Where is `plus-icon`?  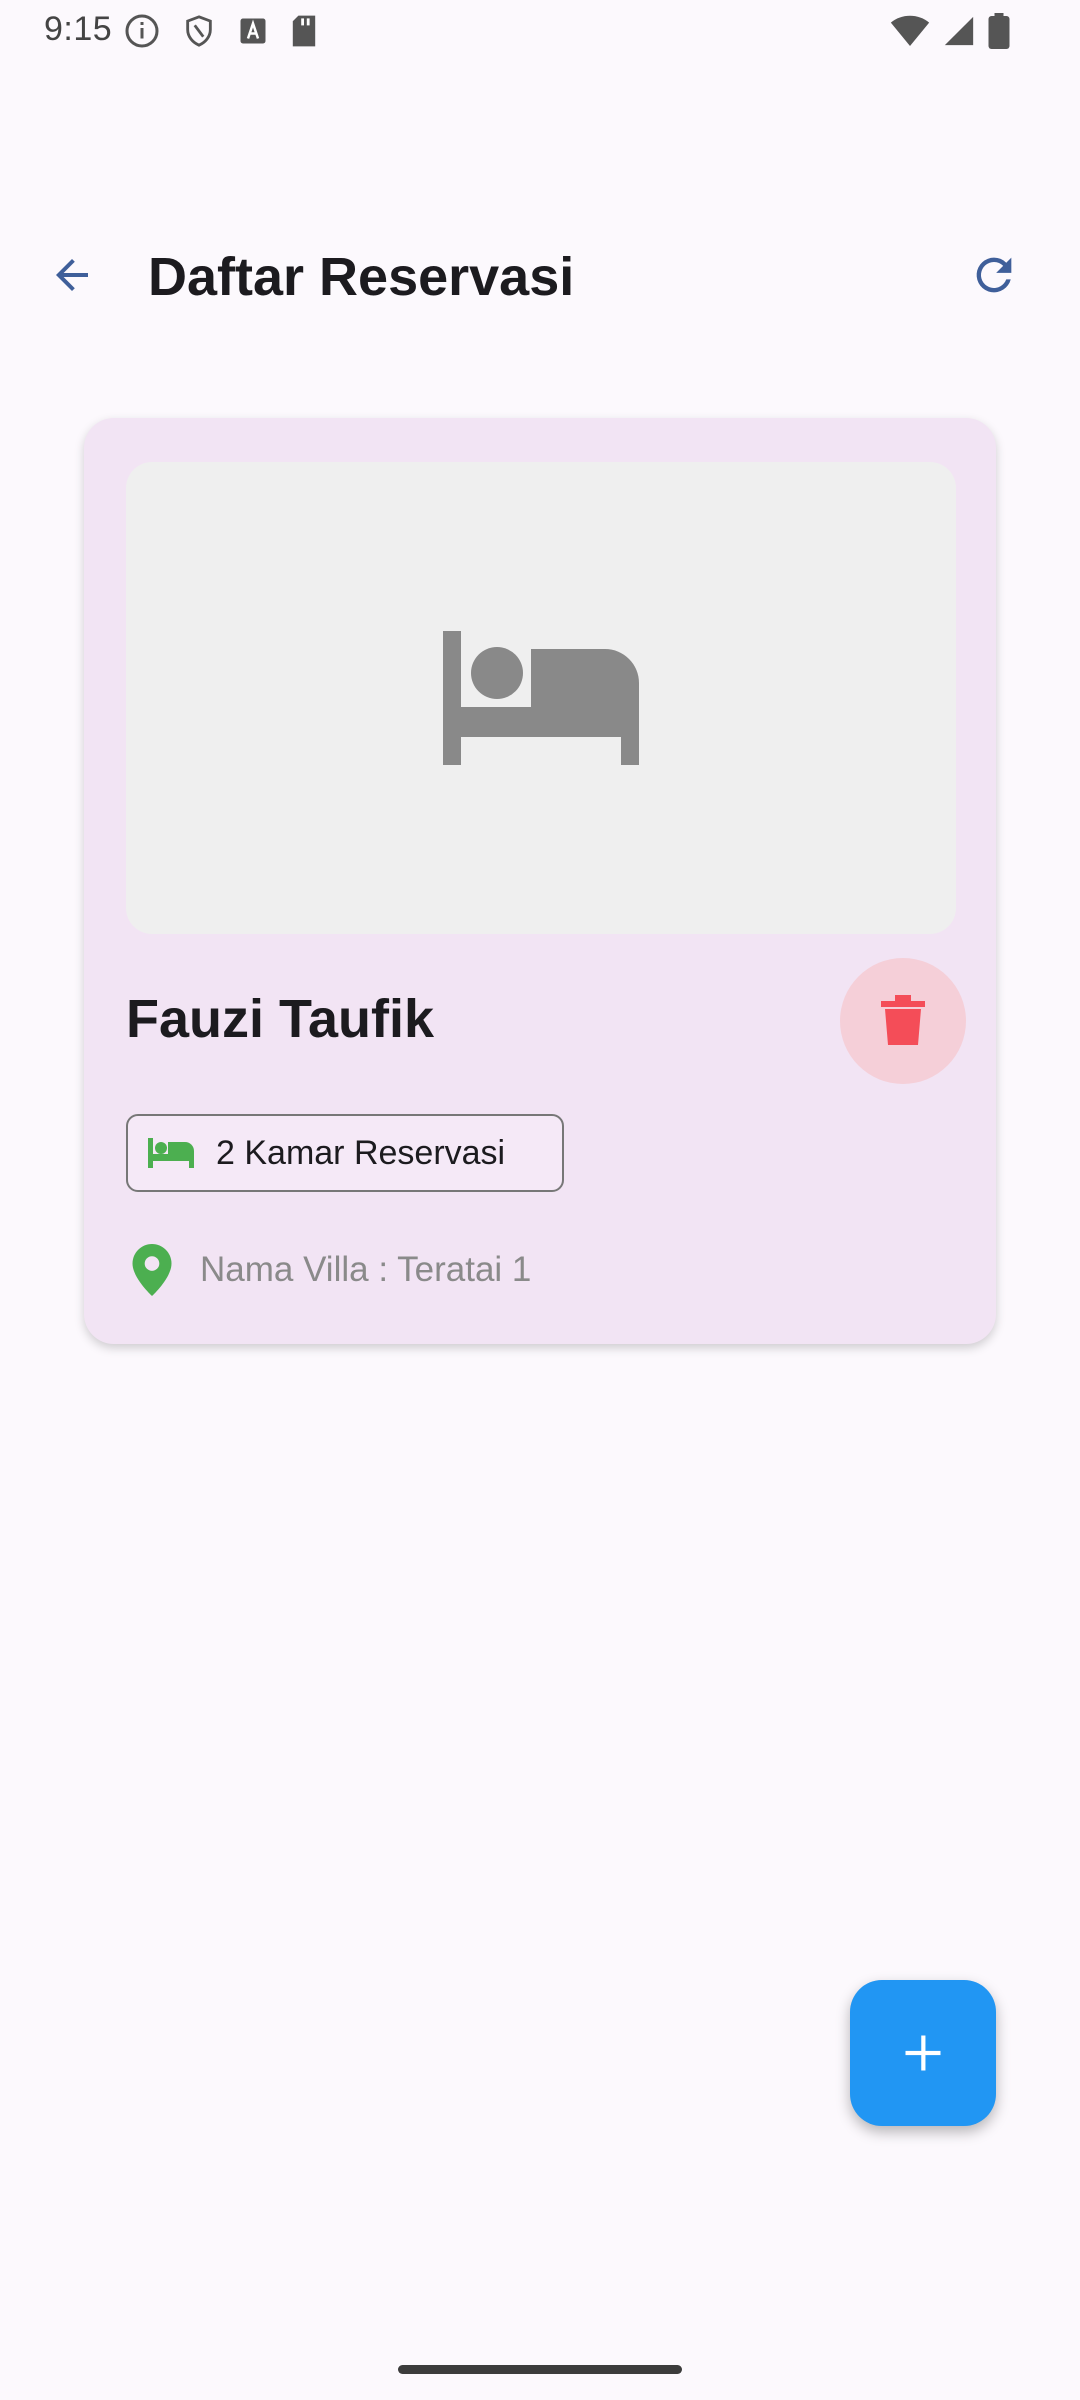 plus-icon is located at coordinates (923, 2053).